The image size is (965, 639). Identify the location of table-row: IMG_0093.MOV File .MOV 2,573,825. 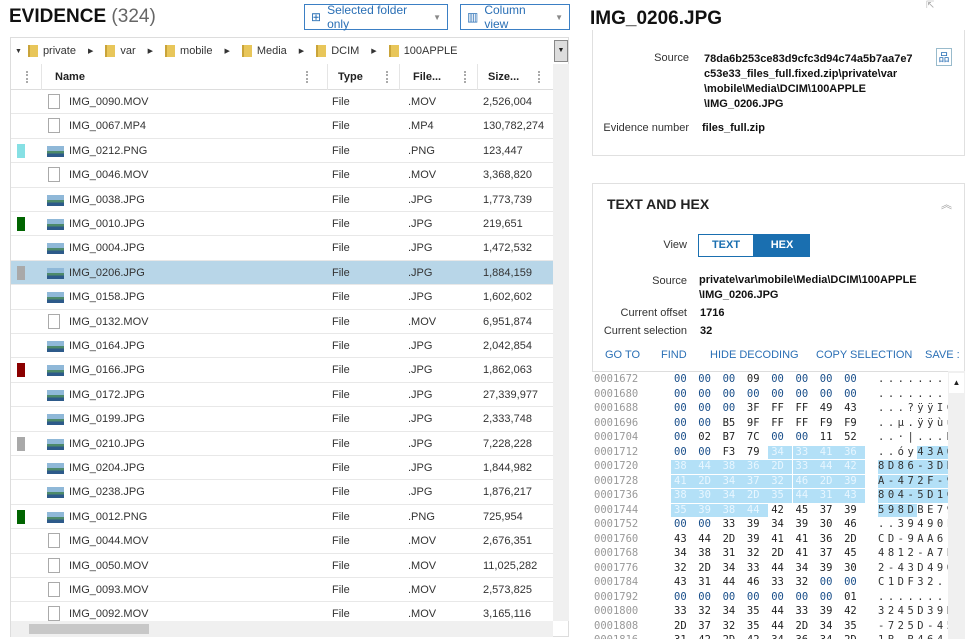
(282, 590).